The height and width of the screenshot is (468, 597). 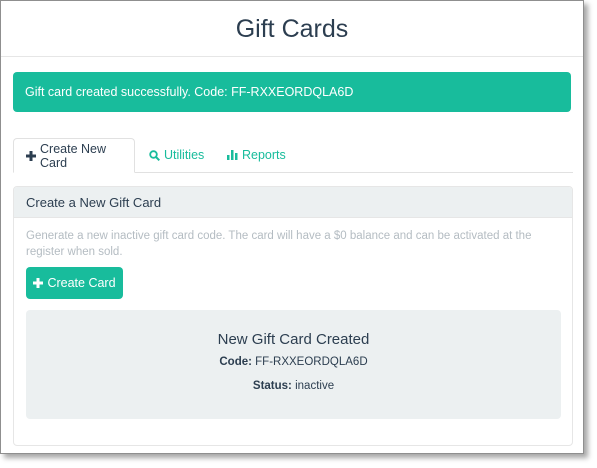 What do you see at coordinates (311, 362) in the screenshot?
I see `code-value: FF-RXXEORDQLA6D` at bounding box center [311, 362].